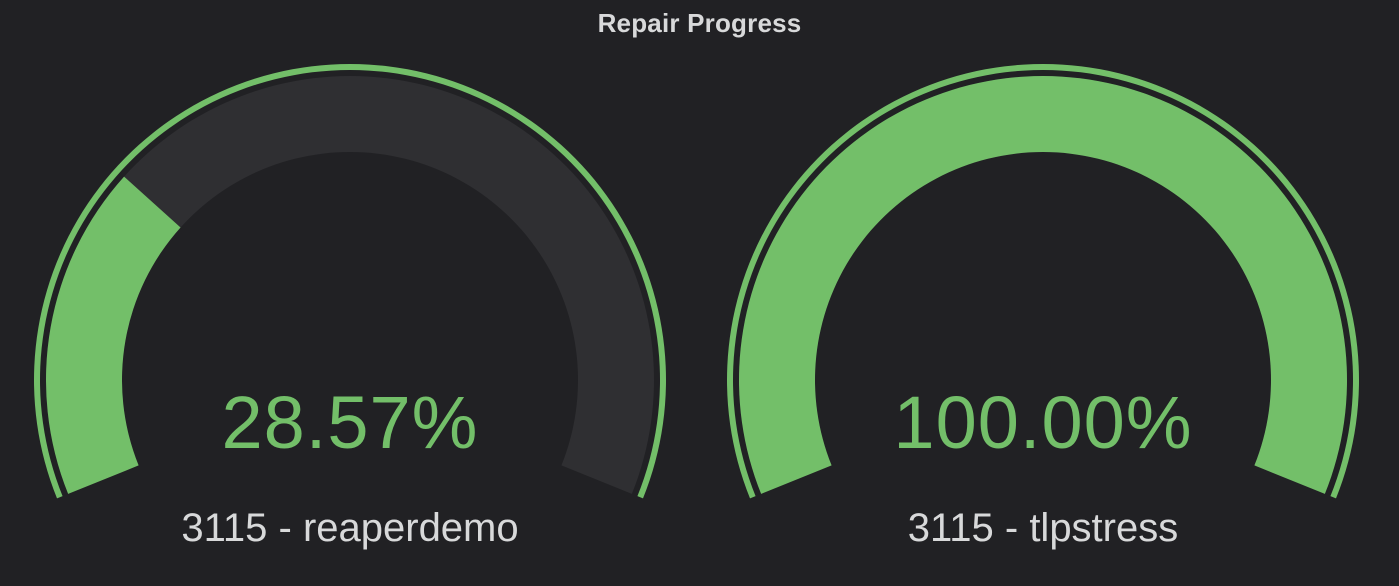 The height and width of the screenshot is (586, 1399). What do you see at coordinates (350, 422) in the screenshot?
I see `gauge-value: 28.57%` at bounding box center [350, 422].